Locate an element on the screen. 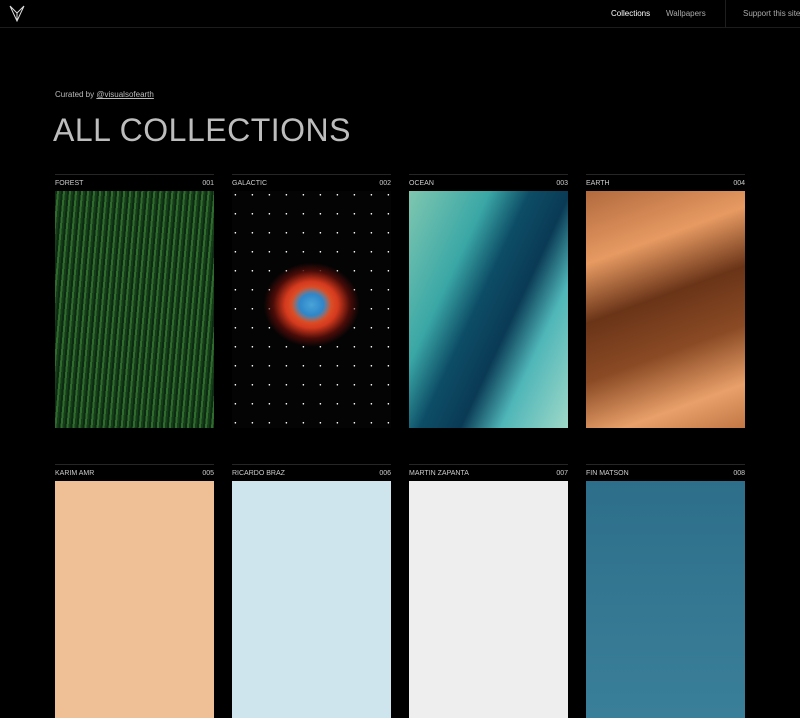  card-number: 008 is located at coordinates (739, 473).